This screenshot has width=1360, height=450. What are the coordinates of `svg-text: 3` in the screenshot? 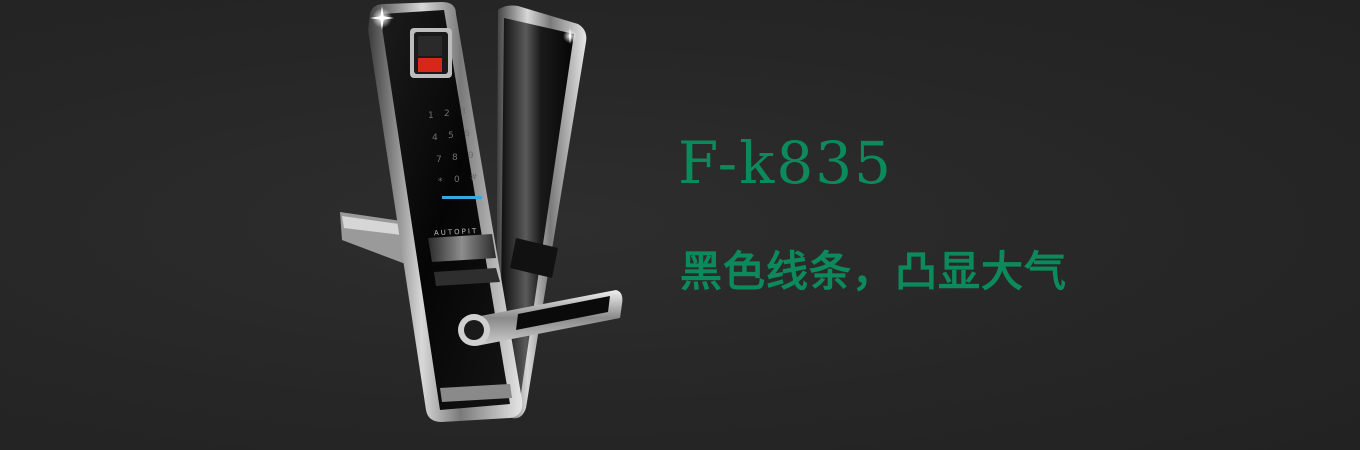 It's located at (463, 112).